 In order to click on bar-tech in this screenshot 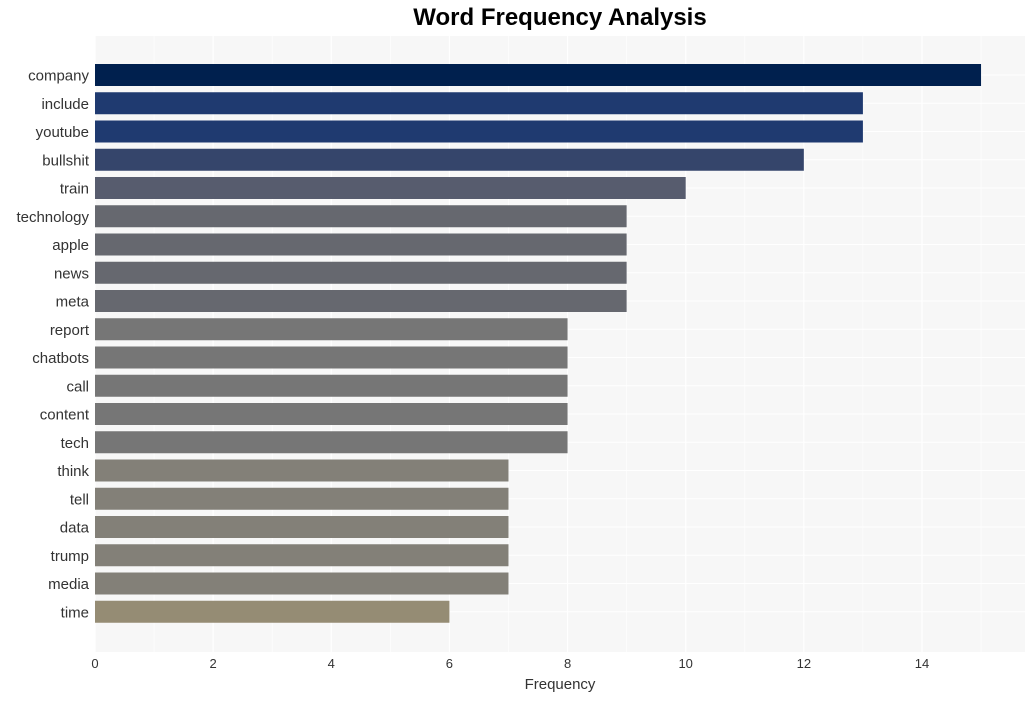, I will do `click(331, 442)`.